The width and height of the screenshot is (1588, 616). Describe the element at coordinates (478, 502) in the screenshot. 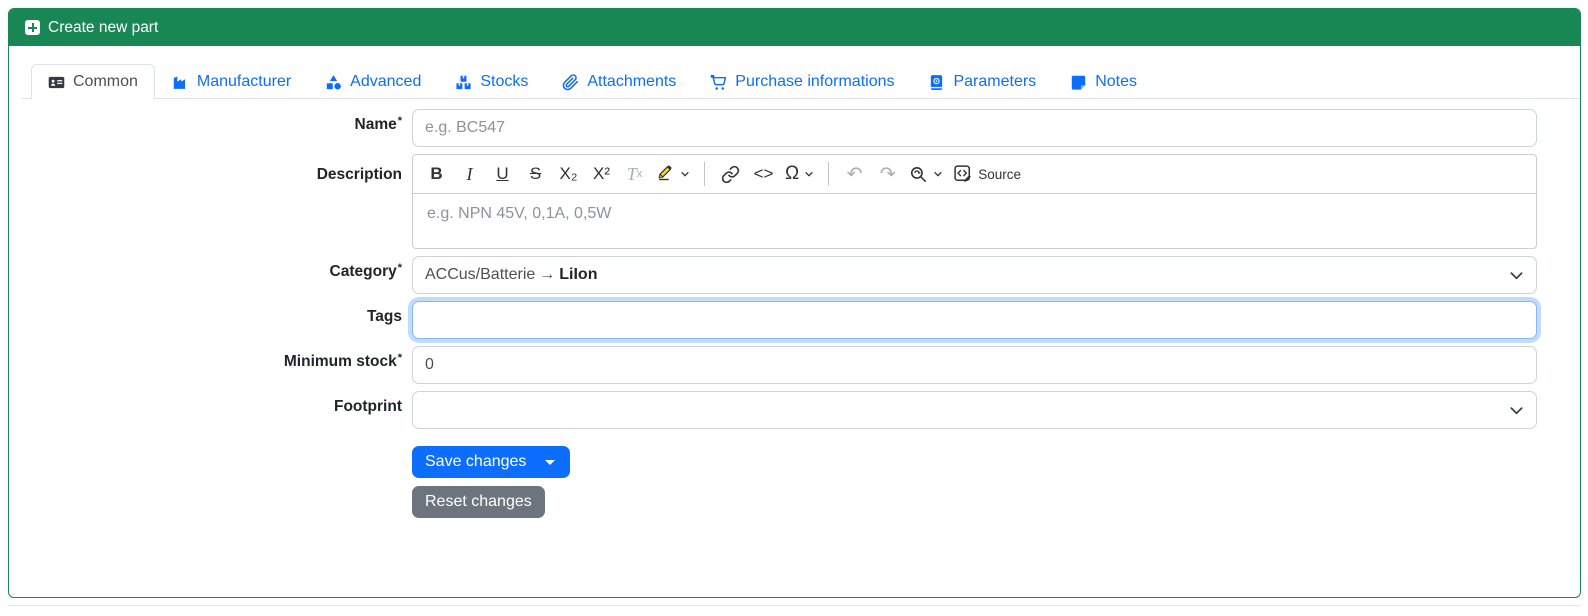

I see `reset-changes-button: Reset changes` at that location.